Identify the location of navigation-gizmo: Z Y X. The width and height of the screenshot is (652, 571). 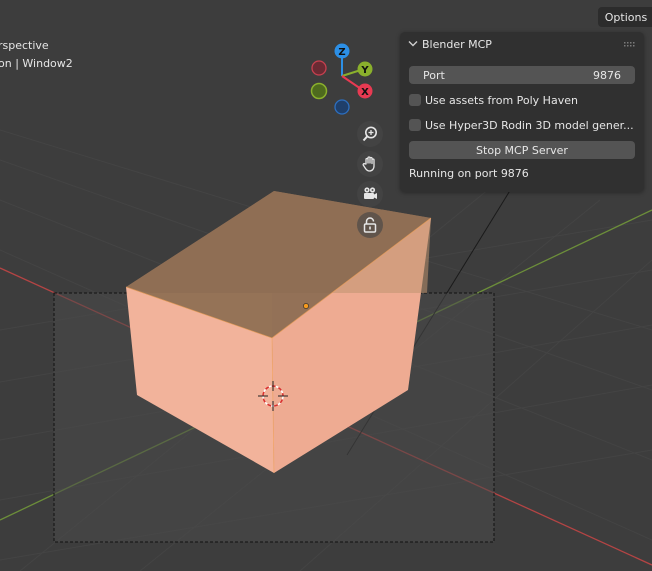
(341, 79).